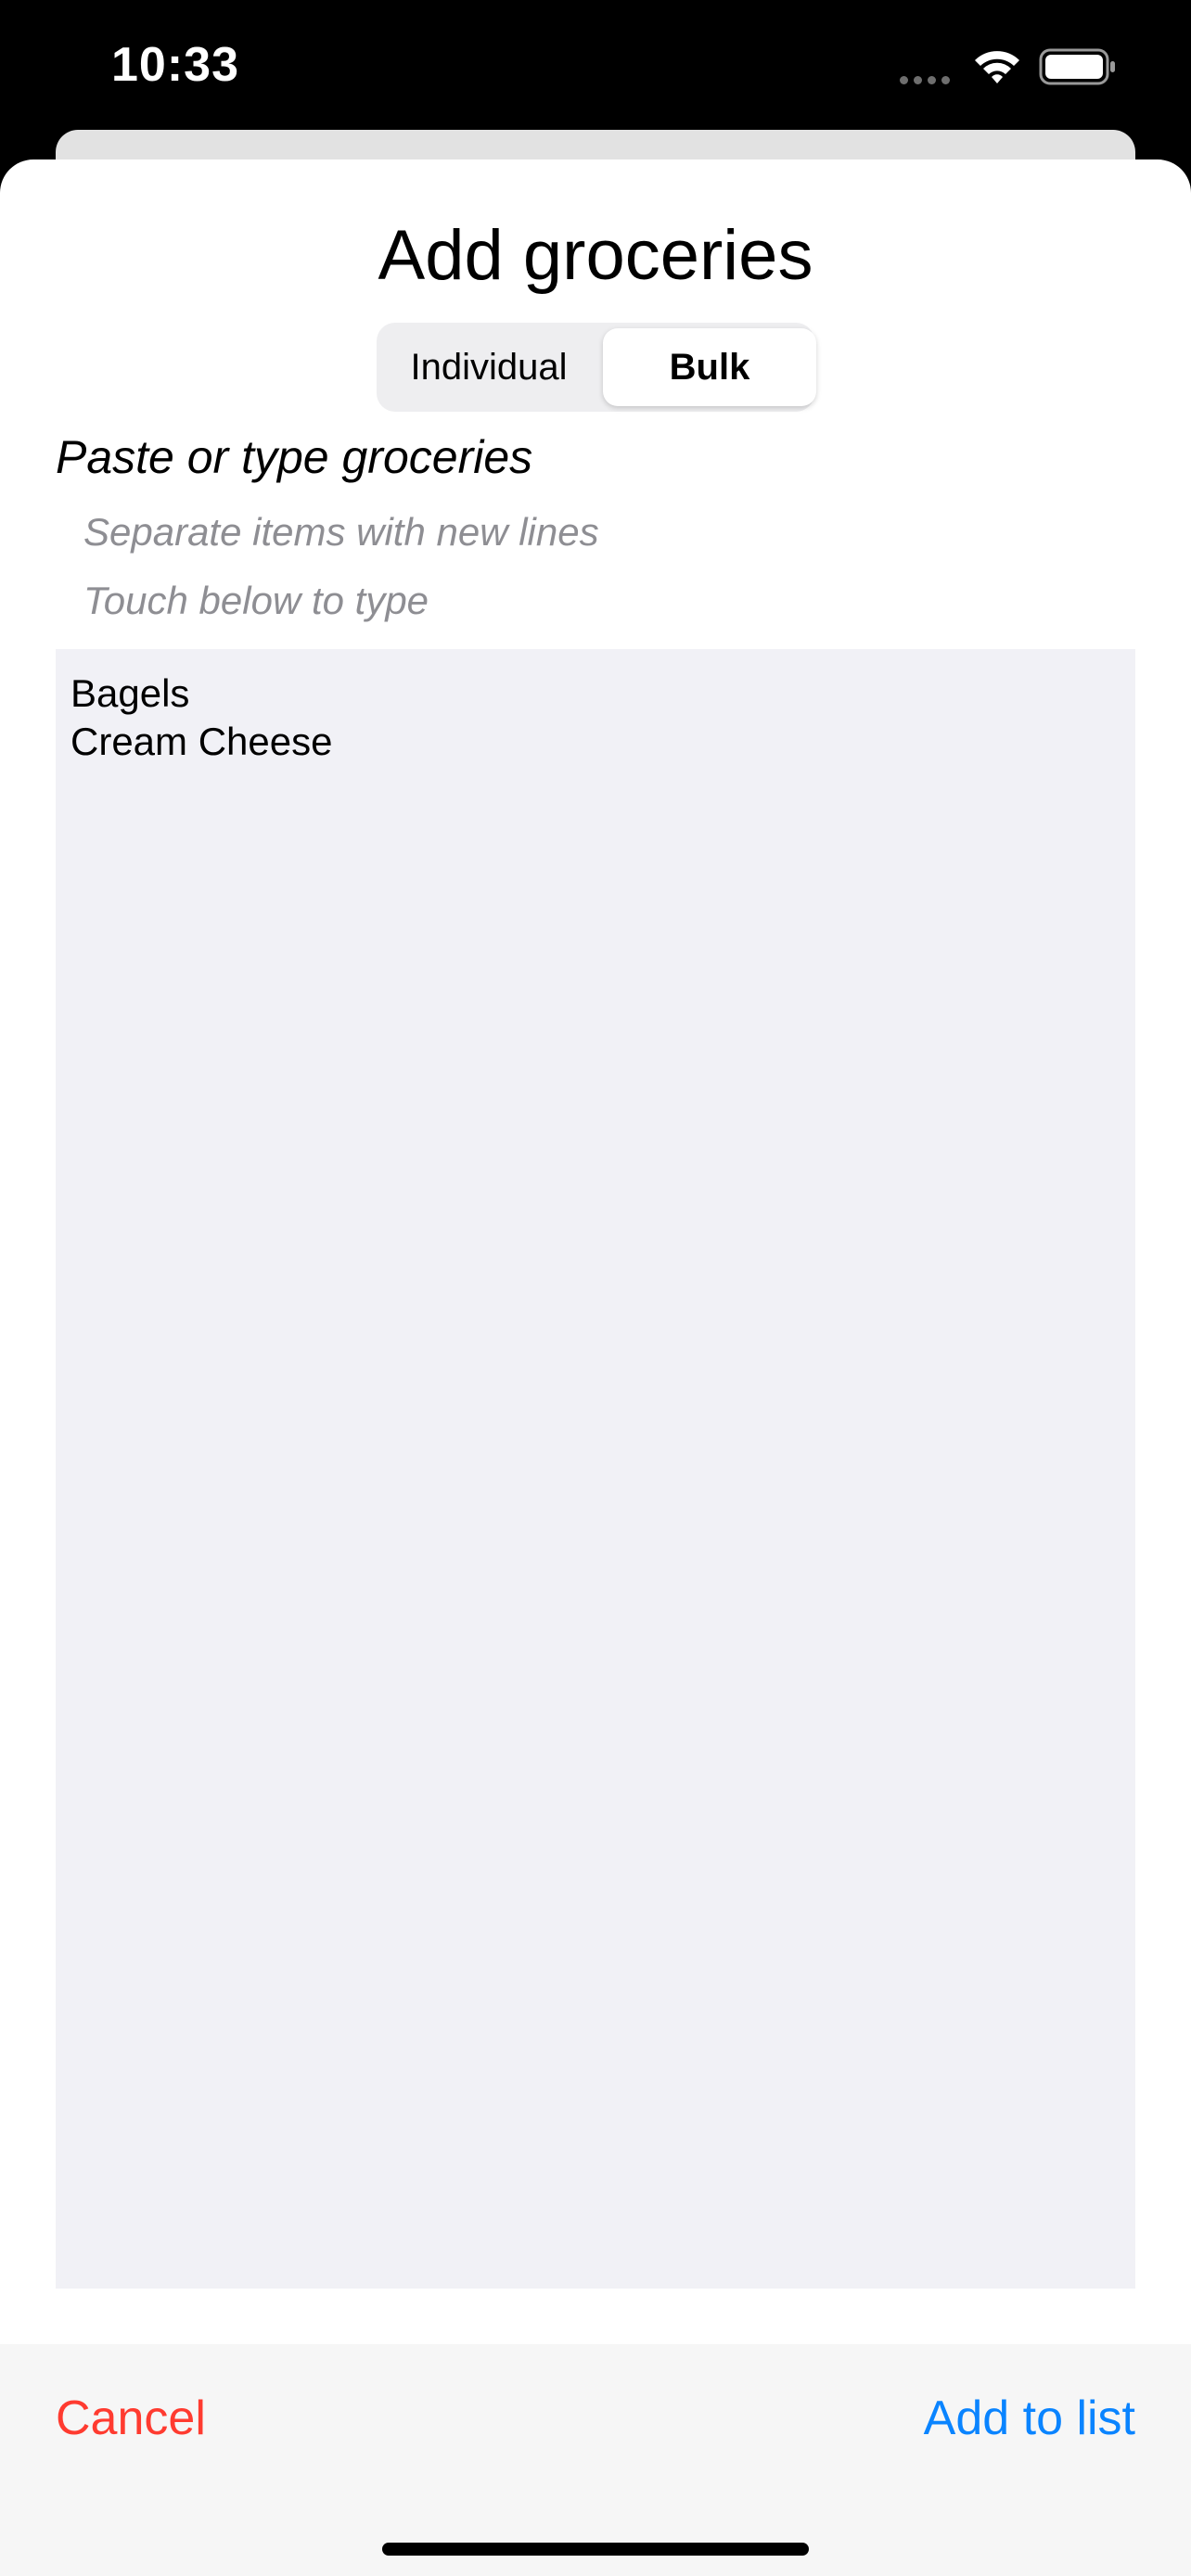  Describe the element at coordinates (201, 742) in the screenshot. I see `text-line: Cream Cheese` at that location.